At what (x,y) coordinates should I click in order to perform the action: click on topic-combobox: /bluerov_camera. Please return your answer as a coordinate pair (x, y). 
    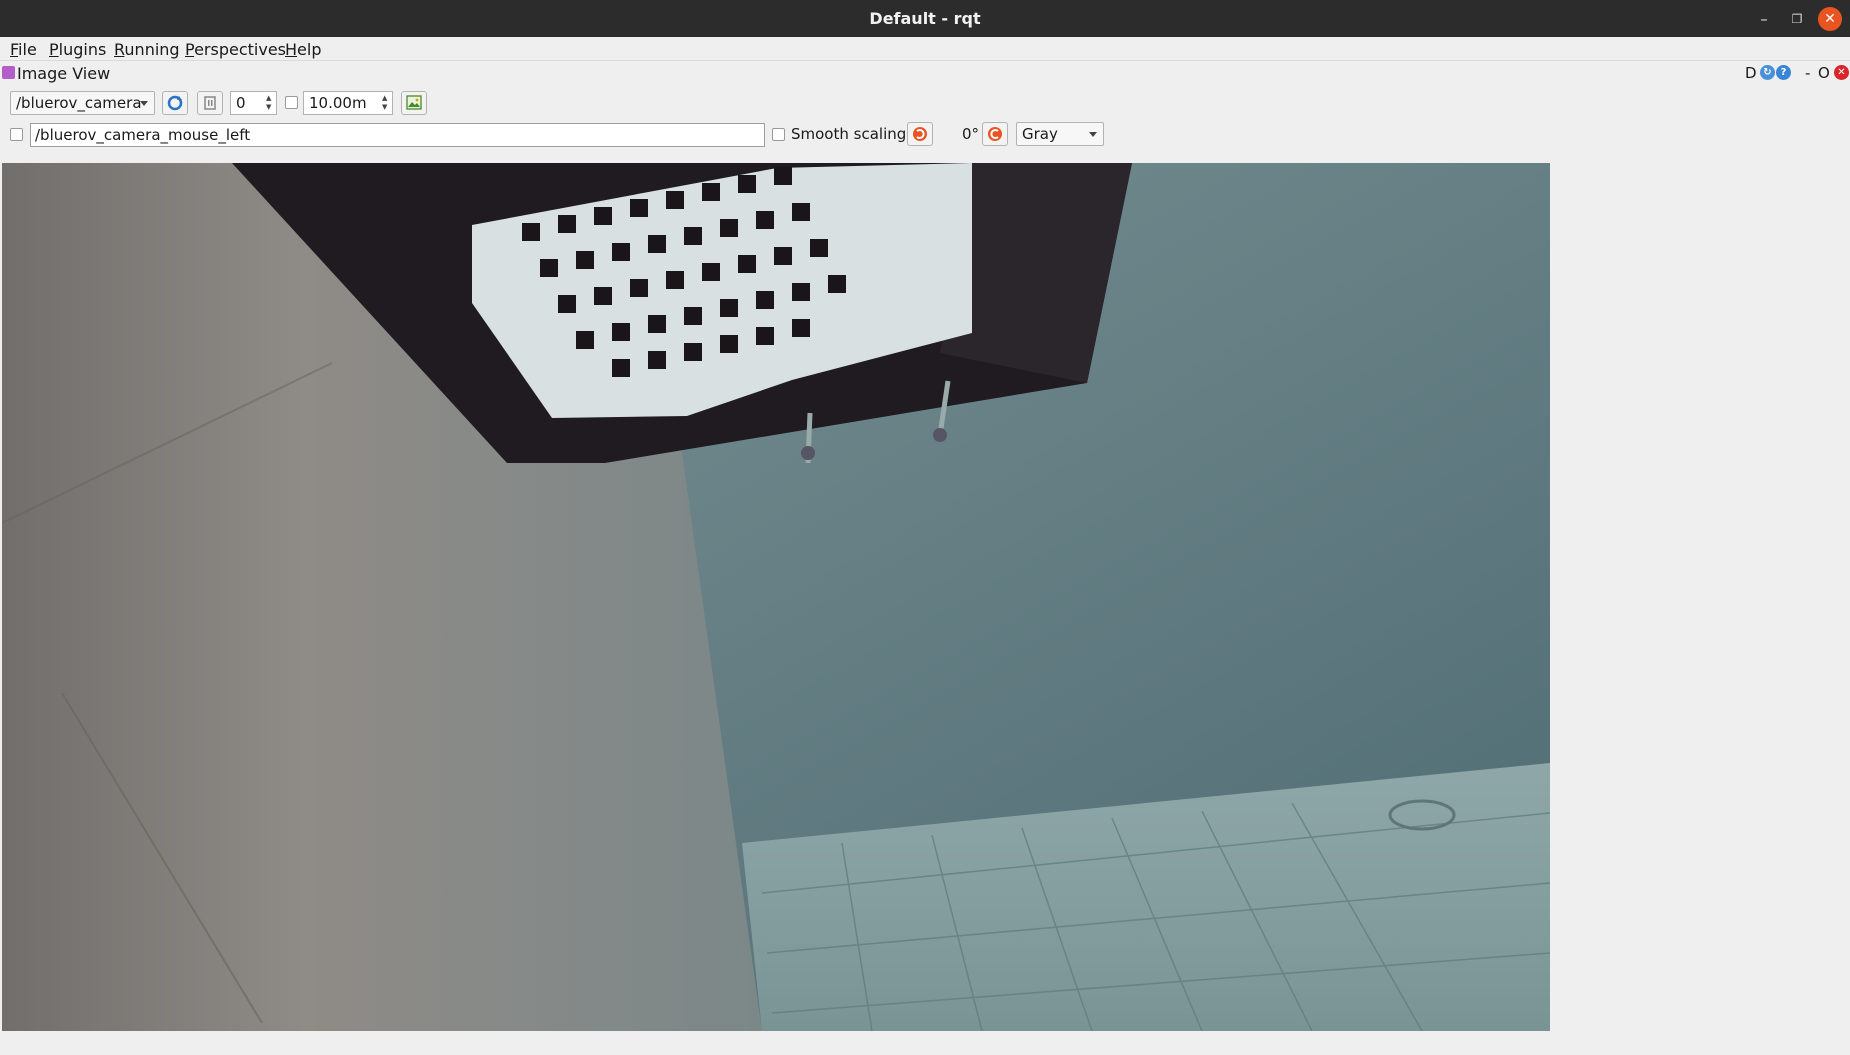
    Looking at the image, I should click on (82, 103).